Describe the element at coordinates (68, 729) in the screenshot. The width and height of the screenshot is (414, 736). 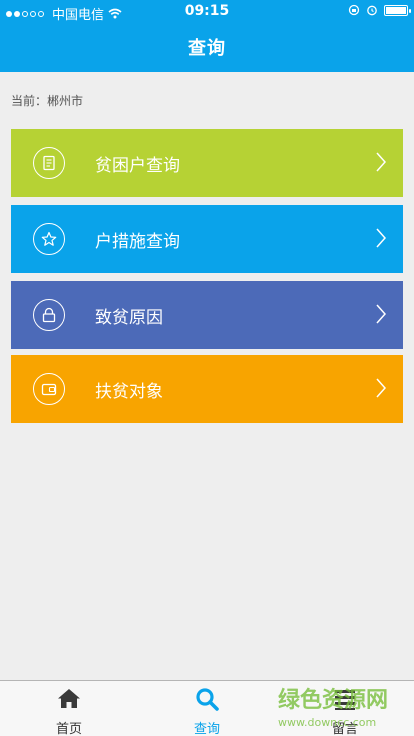
I see `tab-label: 首页` at that location.